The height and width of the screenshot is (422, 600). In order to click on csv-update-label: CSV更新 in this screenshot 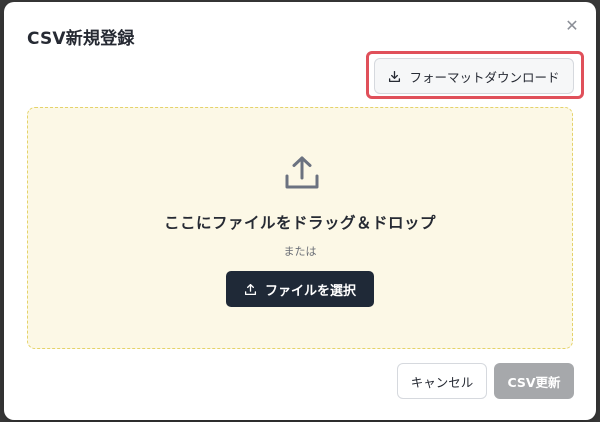, I will do `click(534, 382)`.